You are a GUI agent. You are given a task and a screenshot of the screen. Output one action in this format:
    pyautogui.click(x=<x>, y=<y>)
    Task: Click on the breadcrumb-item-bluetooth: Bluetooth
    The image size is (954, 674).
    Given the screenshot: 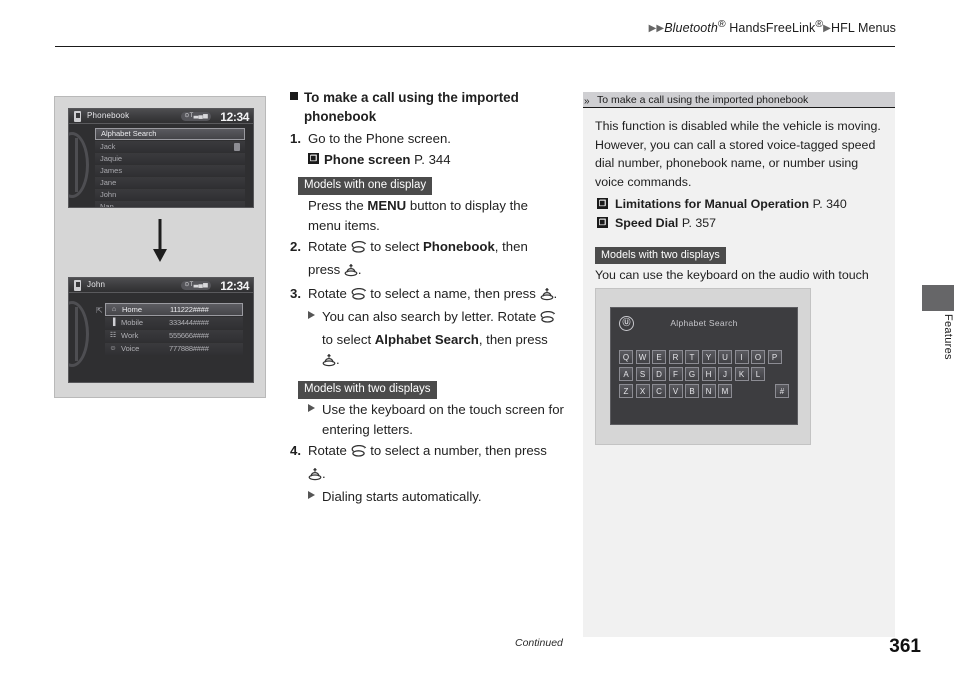 What is the action you would take?
    pyautogui.click(x=691, y=28)
    